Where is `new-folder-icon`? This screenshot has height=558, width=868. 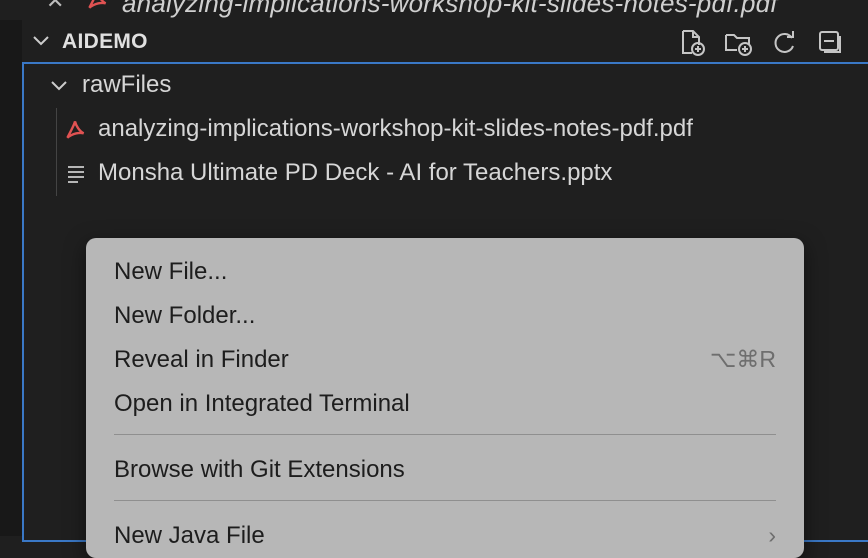
new-folder-icon is located at coordinates (738, 42).